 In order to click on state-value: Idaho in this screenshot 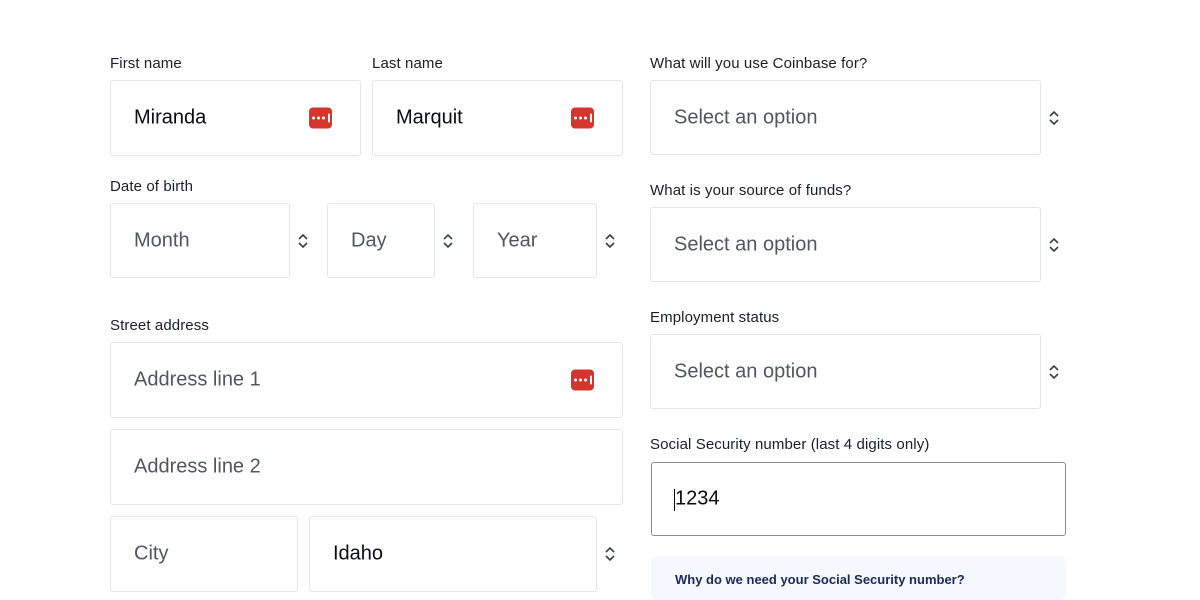, I will do `click(358, 553)`.